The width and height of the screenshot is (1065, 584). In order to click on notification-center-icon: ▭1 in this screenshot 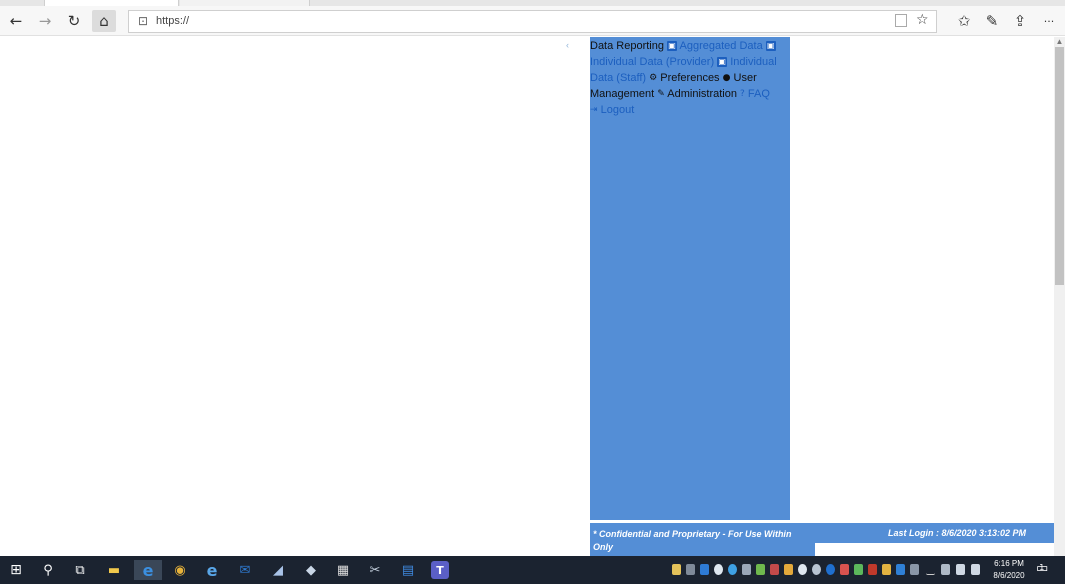, I will do `click(1044, 568)`.